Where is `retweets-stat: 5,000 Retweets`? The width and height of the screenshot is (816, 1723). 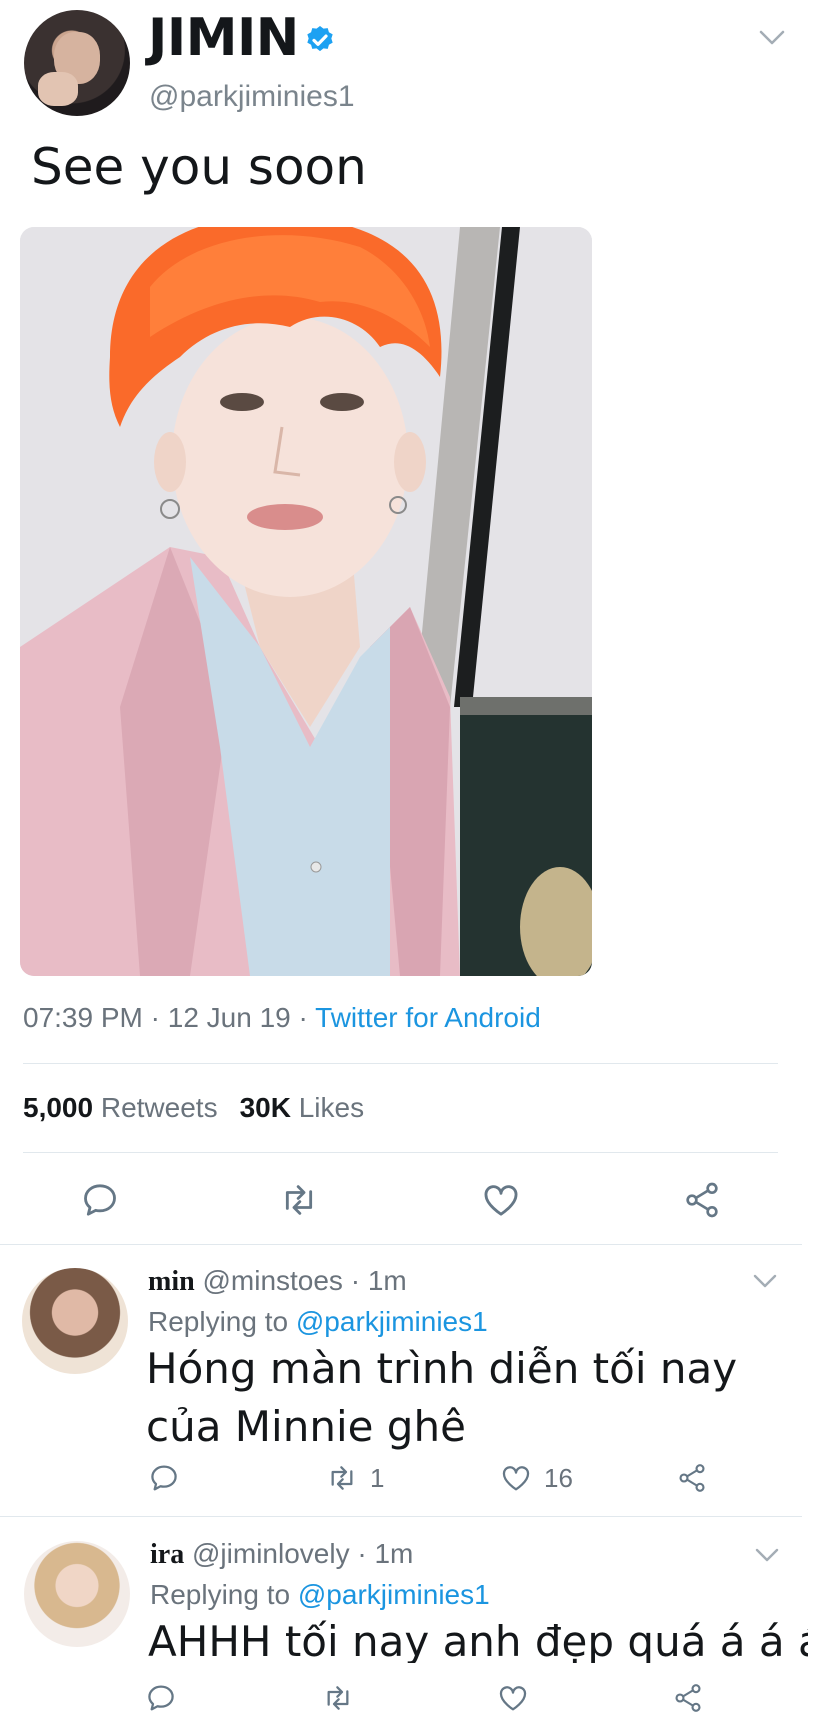 retweets-stat: 5,000 Retweets is located at coordinates (120, 1107).